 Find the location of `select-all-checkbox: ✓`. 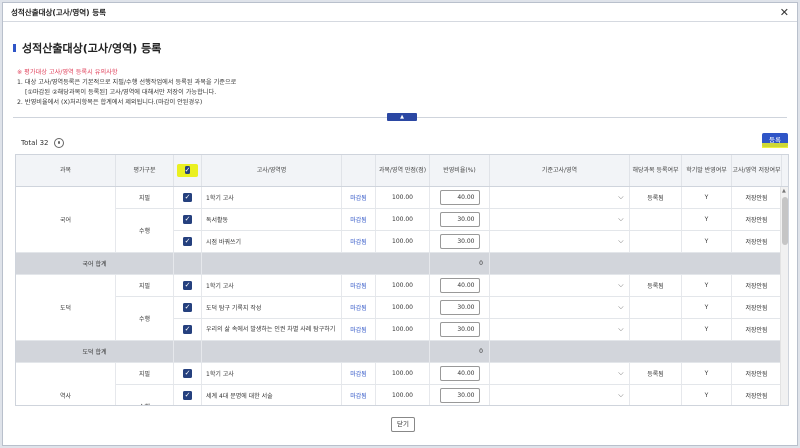

select-all-checkbox: ✓ is located at coordinates (187, 170).